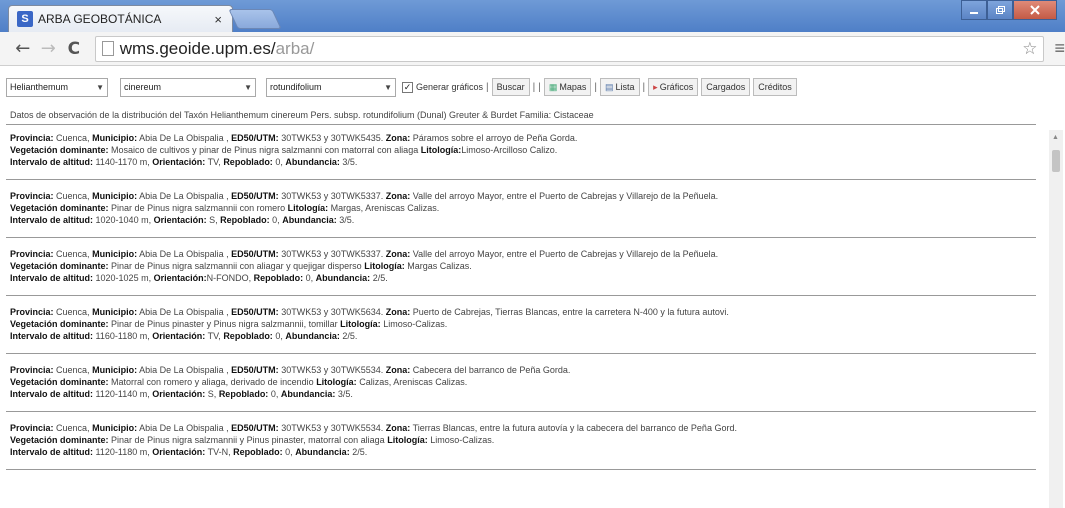 Image resolution: width=1065 pixels, height=508 pixels. Describe the element at coordinates (1059, 48) in the screenshot. I see `browser-menu-icon: ≡` at that location.